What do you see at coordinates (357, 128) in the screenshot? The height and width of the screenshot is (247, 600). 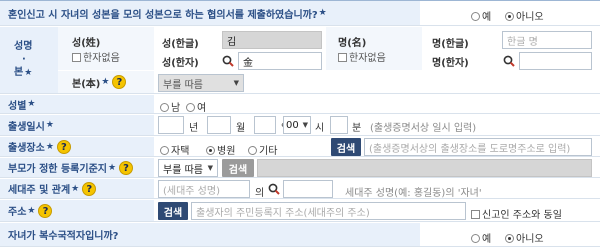 I see `minute-unit: 분` at bounding box center [357, 128].